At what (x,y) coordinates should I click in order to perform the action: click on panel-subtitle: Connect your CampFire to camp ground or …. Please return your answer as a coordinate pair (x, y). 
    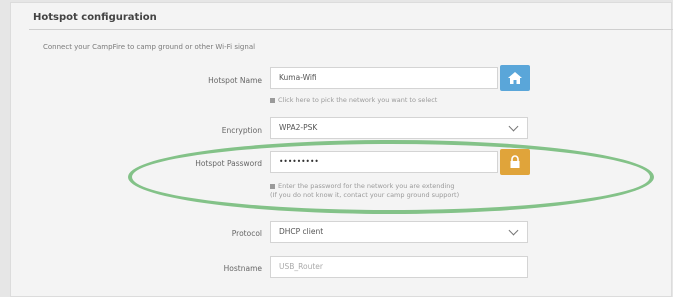
    Looking at the image, I should click on (149, 47).